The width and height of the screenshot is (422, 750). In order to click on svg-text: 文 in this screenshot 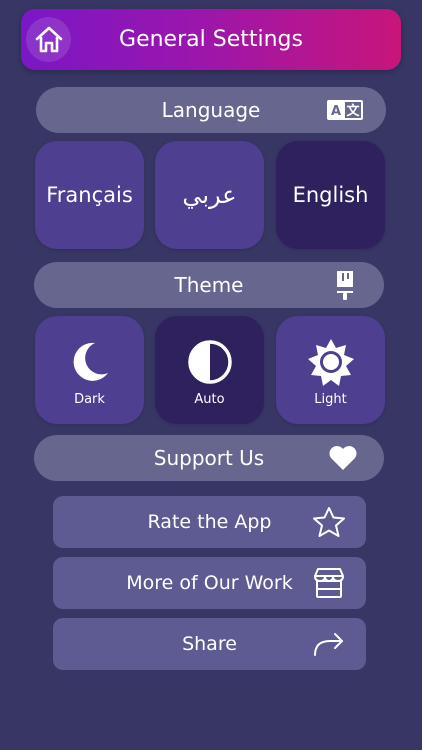, I will do `click(353, 111)`.